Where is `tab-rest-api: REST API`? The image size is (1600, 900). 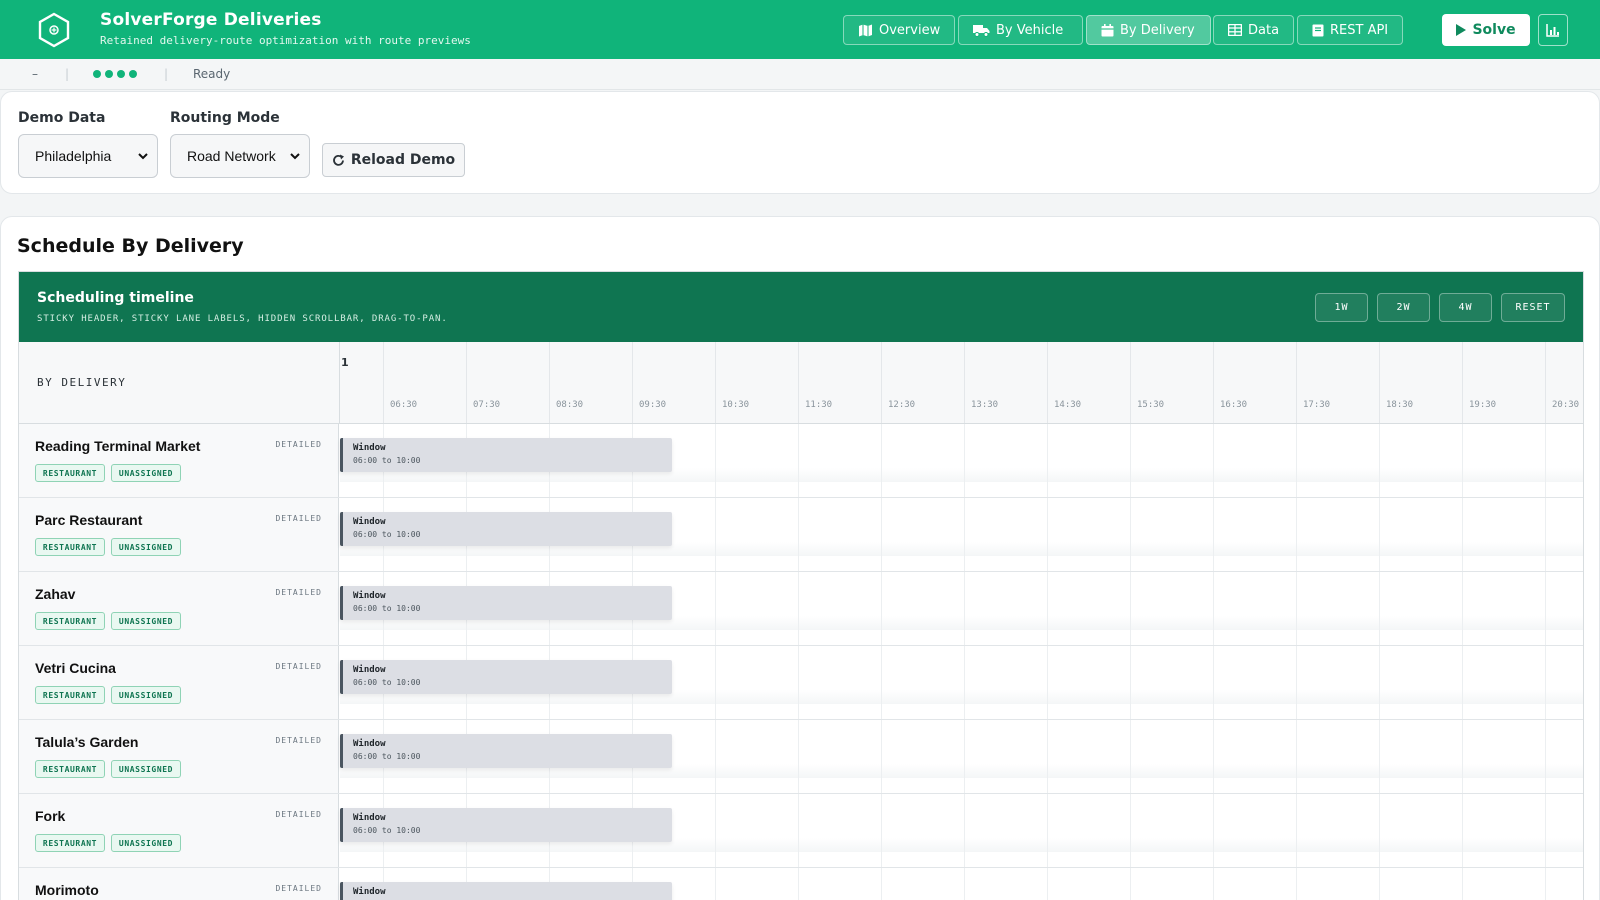
tab-rest-api: REST API is located at coordinates (1350, 30).